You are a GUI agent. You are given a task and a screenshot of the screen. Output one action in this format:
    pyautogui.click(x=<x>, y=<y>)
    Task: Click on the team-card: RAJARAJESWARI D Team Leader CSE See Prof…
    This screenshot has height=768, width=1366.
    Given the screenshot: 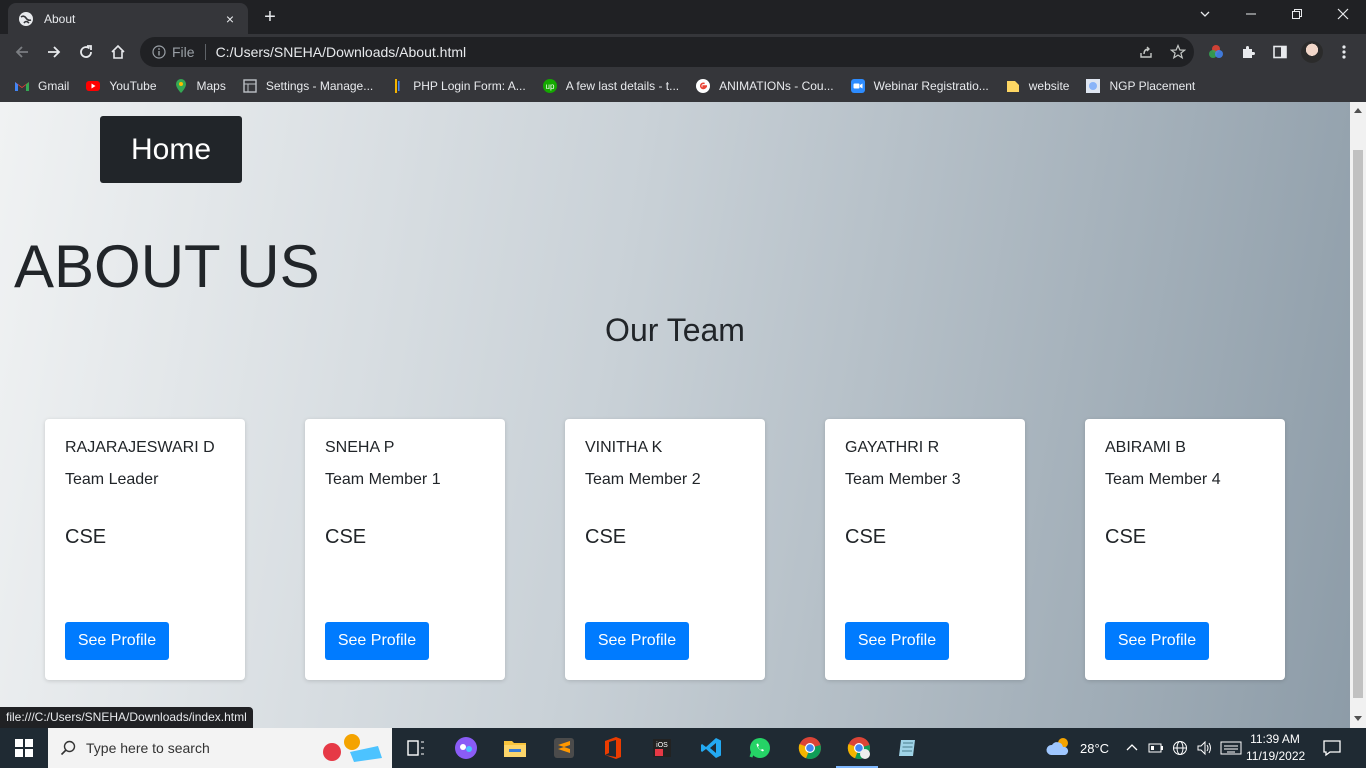 What is the action you would take?
    pyautogui.click(x=145, y=549)
    